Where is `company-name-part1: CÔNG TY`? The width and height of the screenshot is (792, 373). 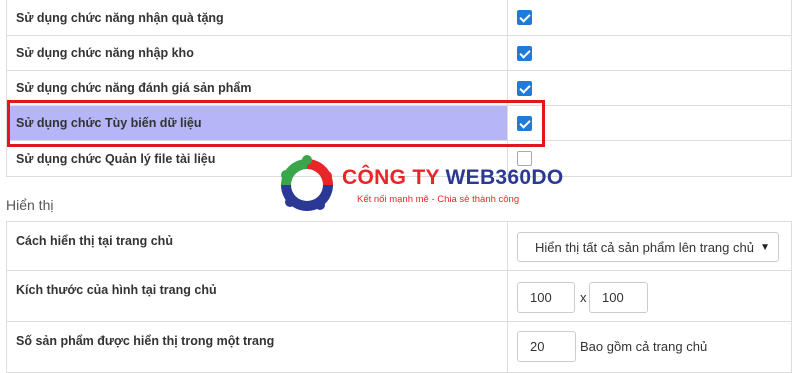 company-name-part1: CÔNG TY is located at coordinates (394, 177).